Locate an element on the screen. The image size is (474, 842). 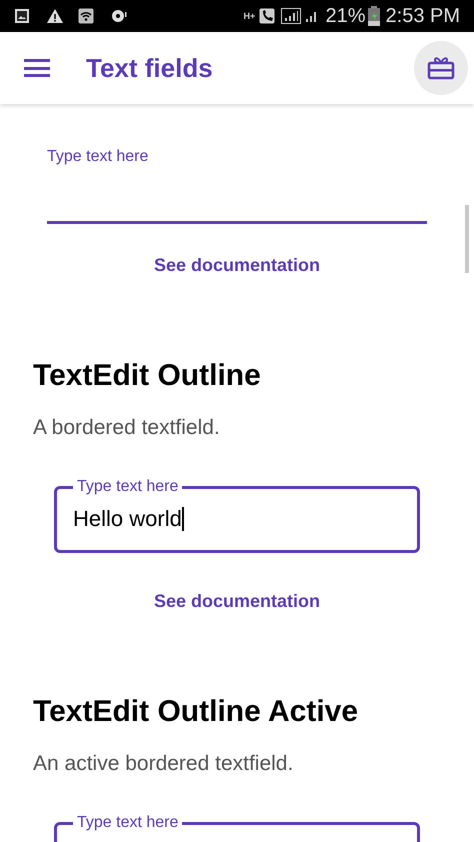
warning-icon is located at coordinates (55, 16).